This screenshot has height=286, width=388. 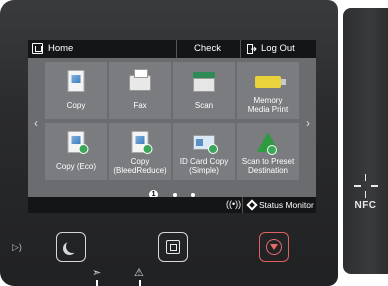 I want to click on moon-icon, so click(x=72, y=246).